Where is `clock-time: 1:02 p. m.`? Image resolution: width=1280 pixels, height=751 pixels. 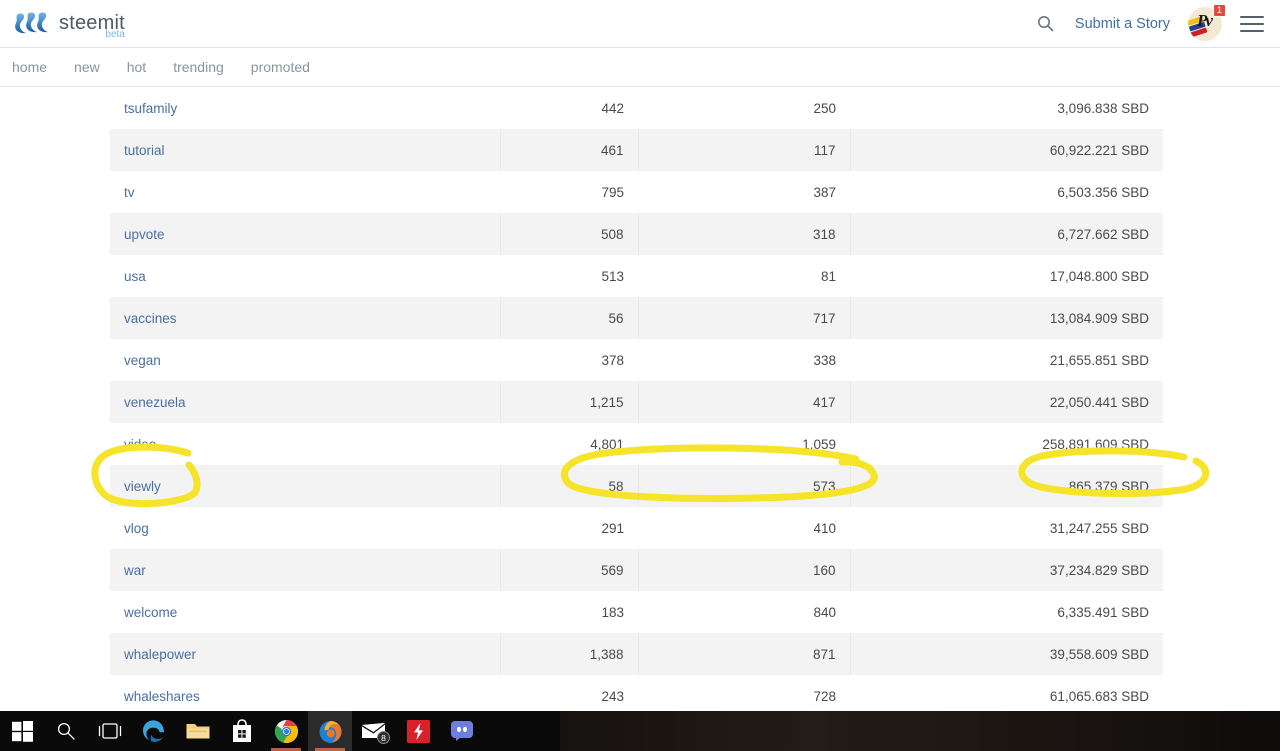
clock-time: 1:02 p. m. is located at coordinates (1211, 724).